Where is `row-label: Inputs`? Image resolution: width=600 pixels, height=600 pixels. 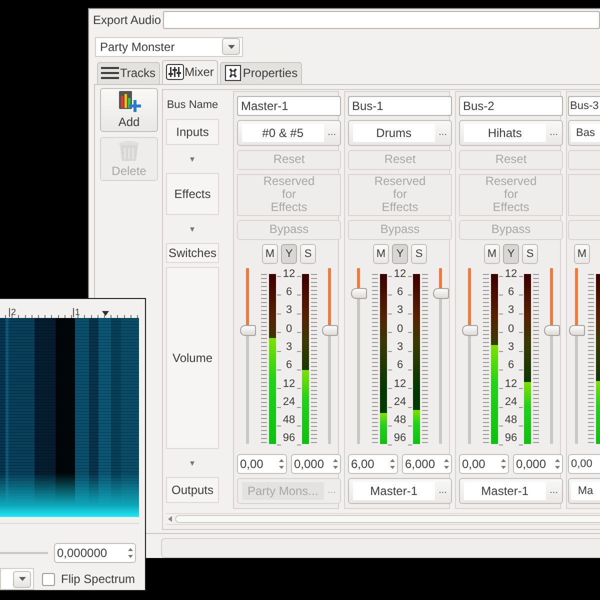
row-label: Inputs is located at coordinates (192, 131).